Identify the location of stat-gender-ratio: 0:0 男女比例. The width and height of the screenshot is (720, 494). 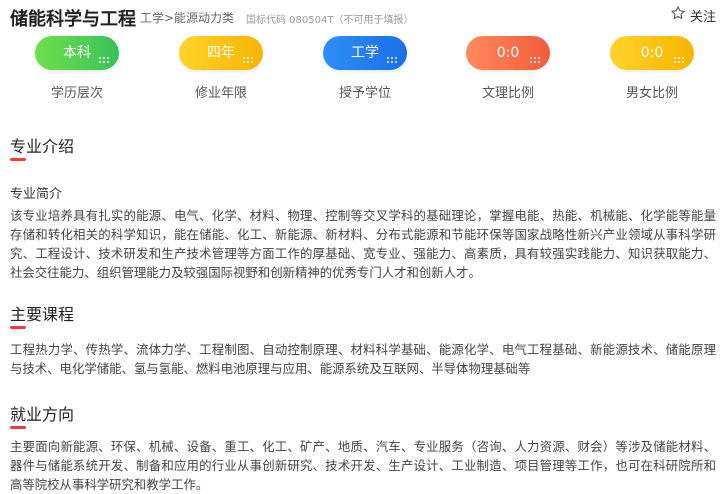
(652, 68).